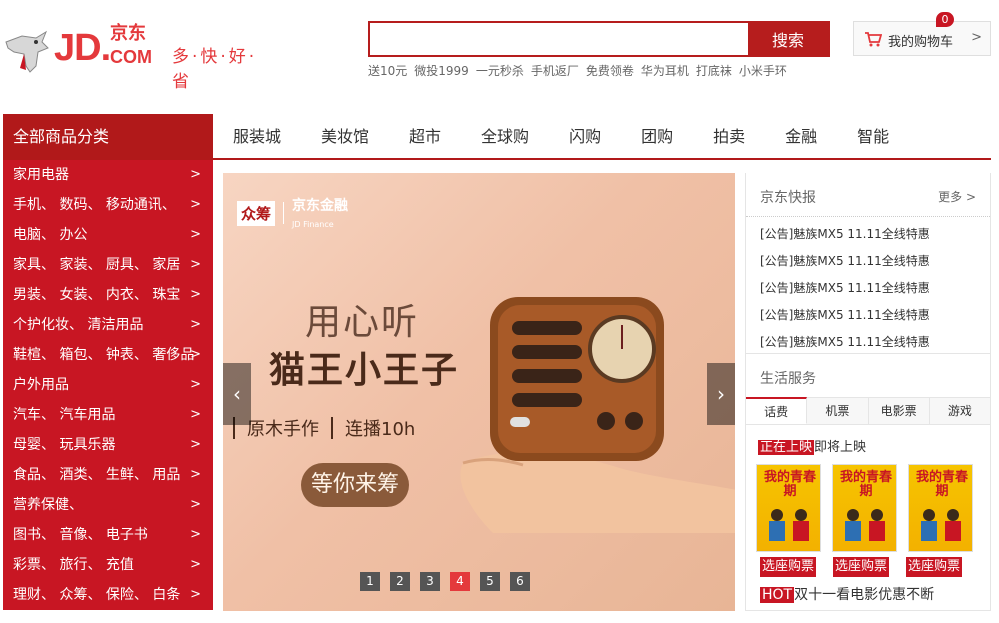  I want to click on hotword-link: 微投1999, so click(441, 71).